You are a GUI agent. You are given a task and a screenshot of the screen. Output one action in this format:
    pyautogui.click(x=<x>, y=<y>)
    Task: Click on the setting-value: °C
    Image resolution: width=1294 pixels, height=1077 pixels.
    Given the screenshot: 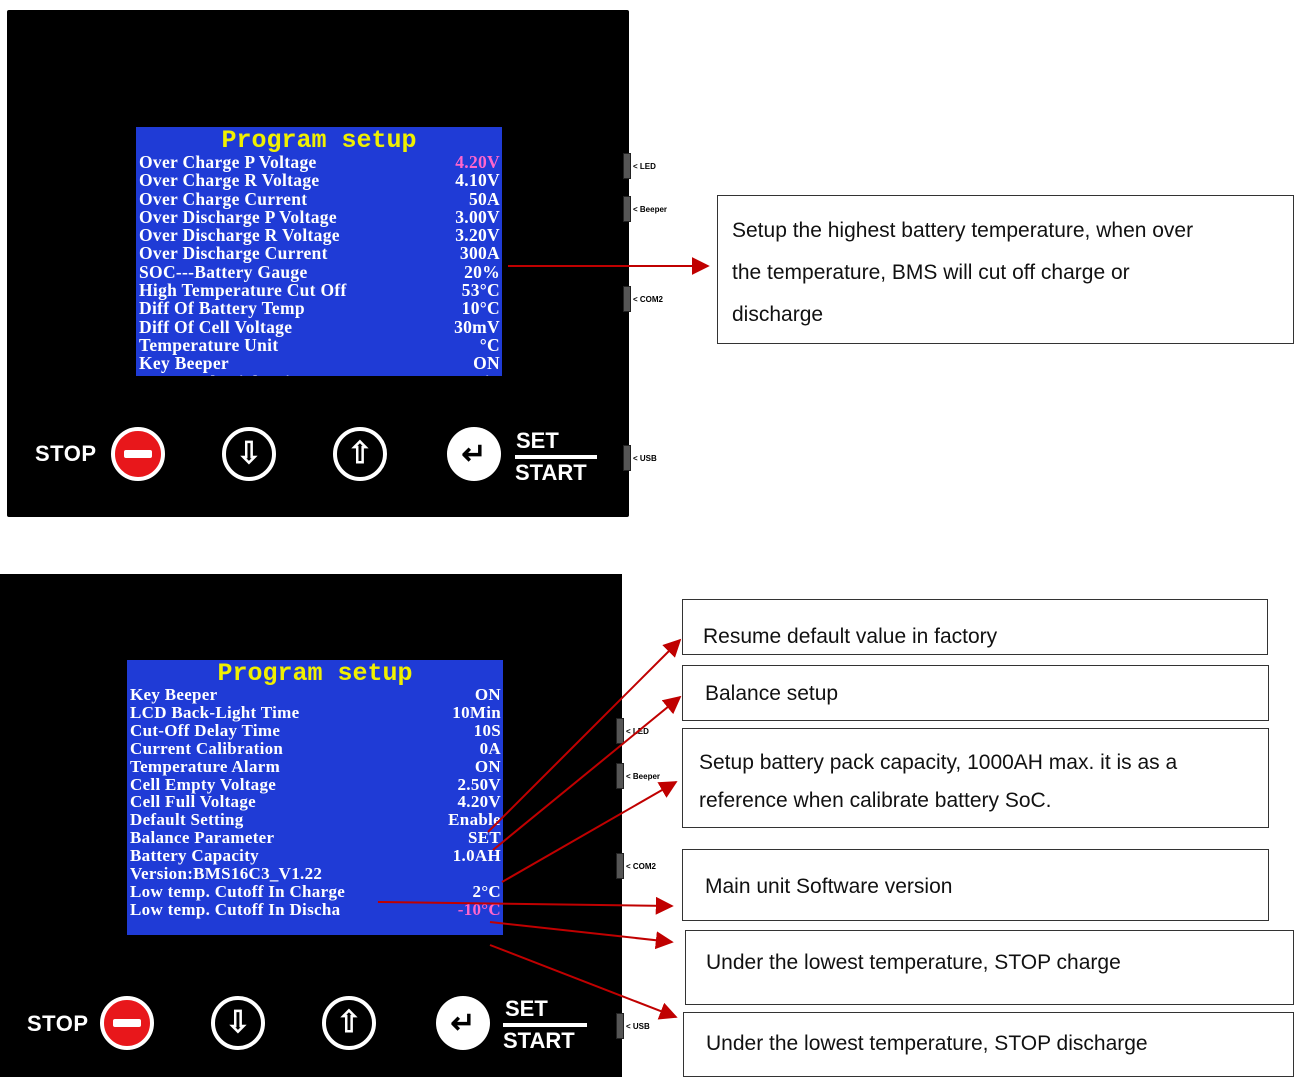 What is the action you would take?
    pyautogui.click(x=489, y=344)
    